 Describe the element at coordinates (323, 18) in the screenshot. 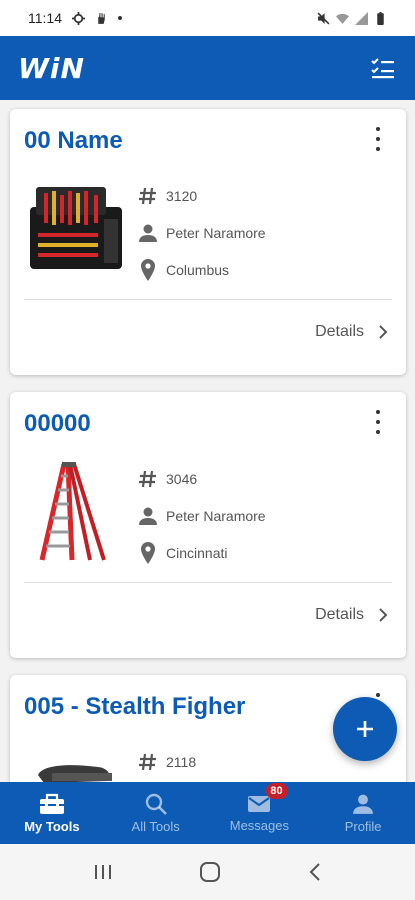

I see `mute-icon` at that location.